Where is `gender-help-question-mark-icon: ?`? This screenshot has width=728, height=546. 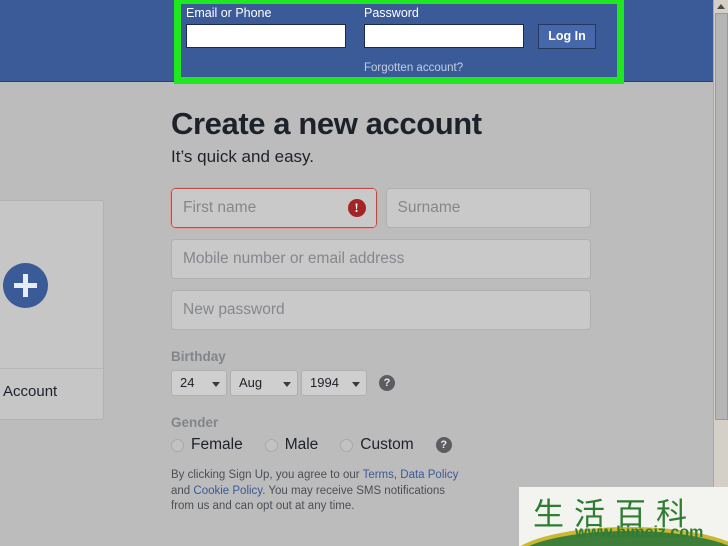 gender-help-question-mark-icon: ? is located at coordinates (443, 445).